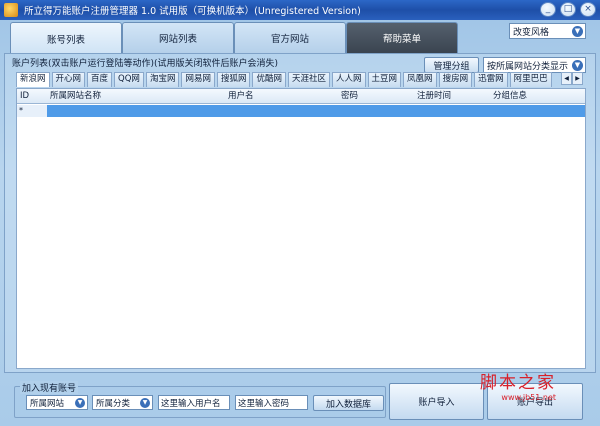  Describe the element at coordinates (491, 79) in the screenshot. I see `site-tab: 迅雷网` at that location.